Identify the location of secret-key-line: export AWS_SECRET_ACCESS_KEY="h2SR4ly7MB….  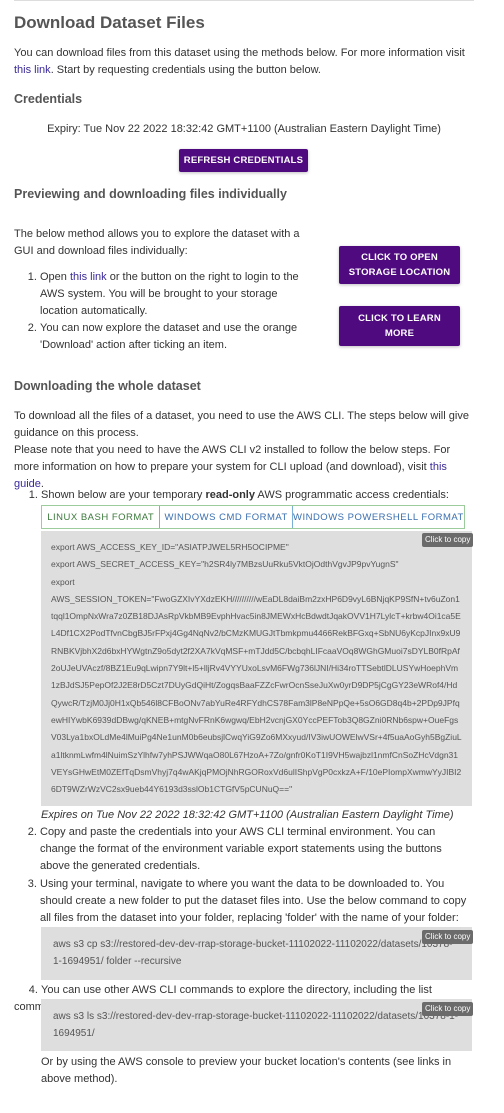
(225, 564).